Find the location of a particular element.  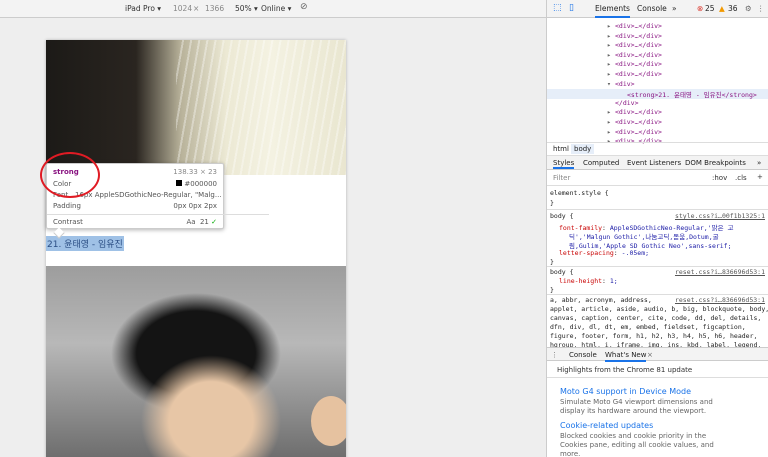

throttle-select: Online ▾ is located at coordinates (276, 8).